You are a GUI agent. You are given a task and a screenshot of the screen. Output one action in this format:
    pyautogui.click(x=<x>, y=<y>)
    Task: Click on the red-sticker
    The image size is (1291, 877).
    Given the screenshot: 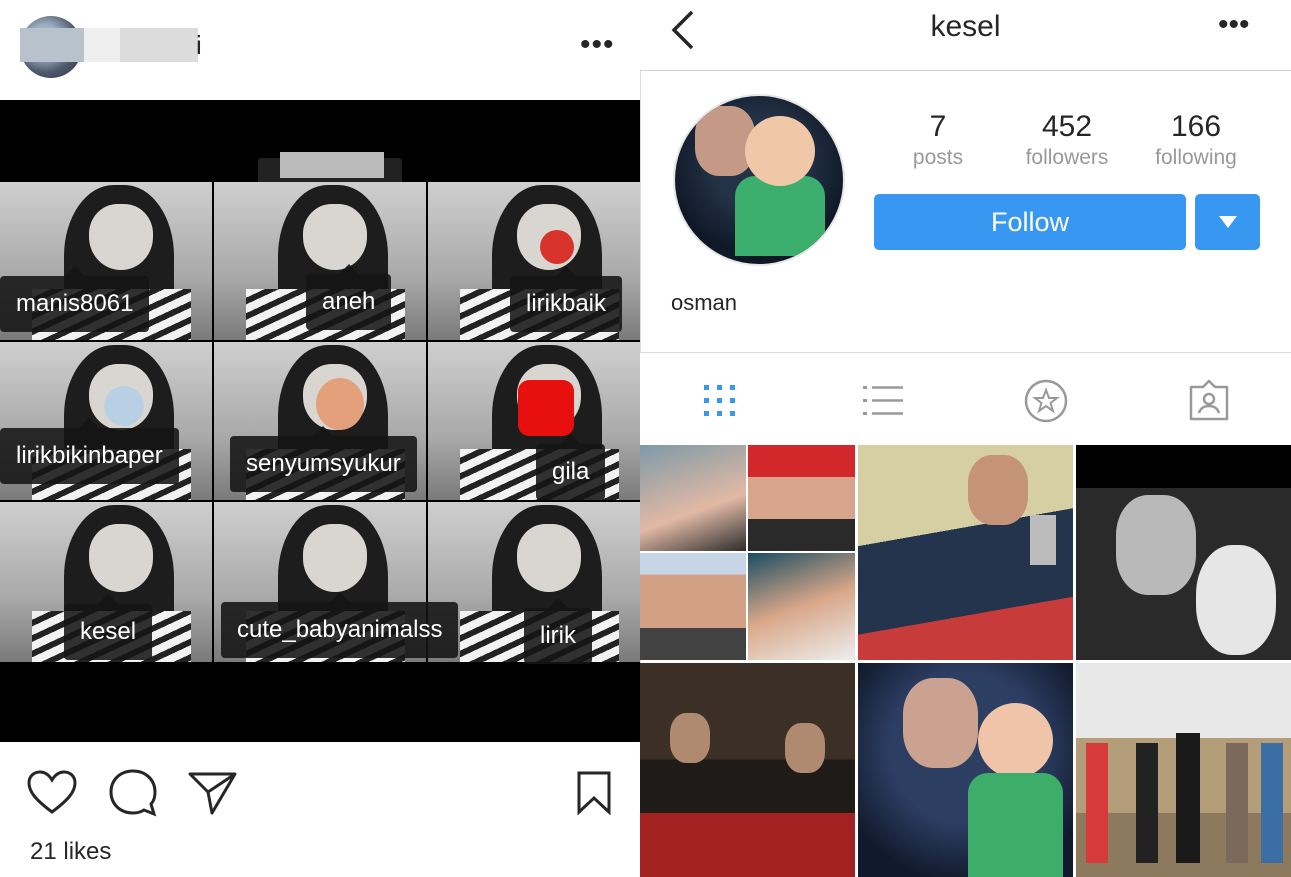 What is the action you would take?
    pyautogui.click(x=546, y=408)
    